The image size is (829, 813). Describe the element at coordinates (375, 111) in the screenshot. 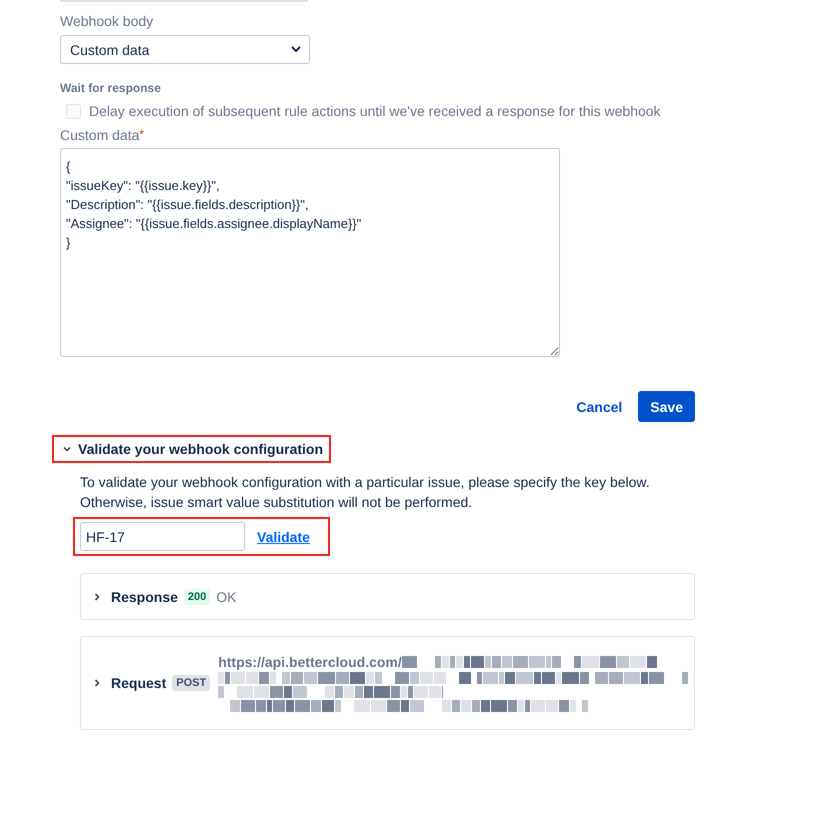

I see `checkbox-label: Delay execution of subsequent rule actions until we've received a response for this webhook` at that location.